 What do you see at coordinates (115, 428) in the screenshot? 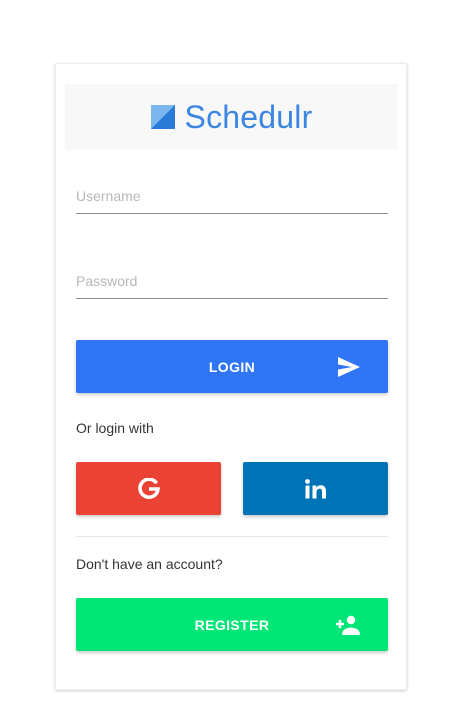
I see `social-login-prompt: Or login with` at bounding box center [115, 428].